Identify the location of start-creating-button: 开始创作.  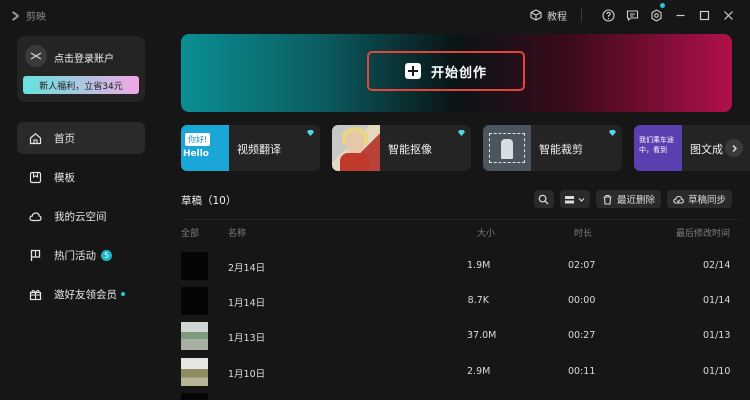
(446, 71).